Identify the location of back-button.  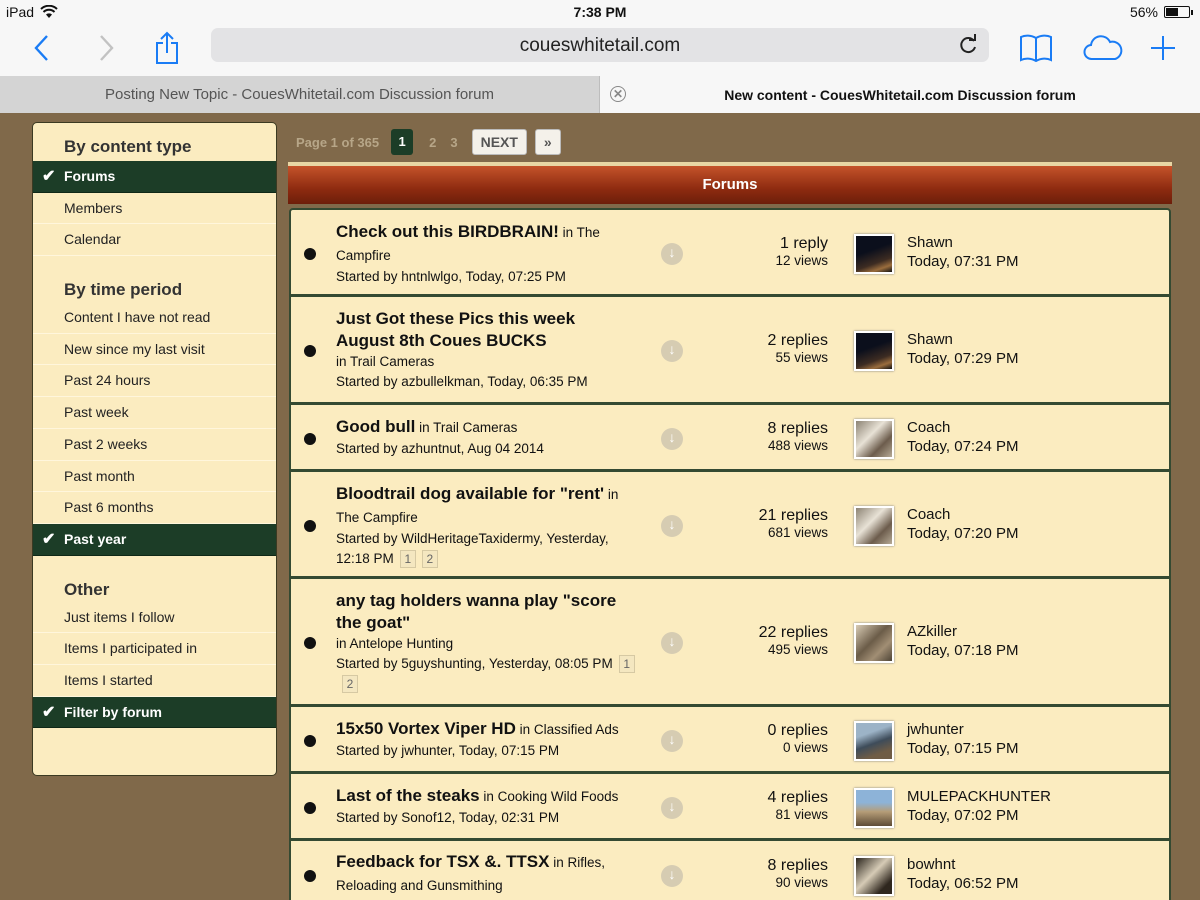
(41, 48).